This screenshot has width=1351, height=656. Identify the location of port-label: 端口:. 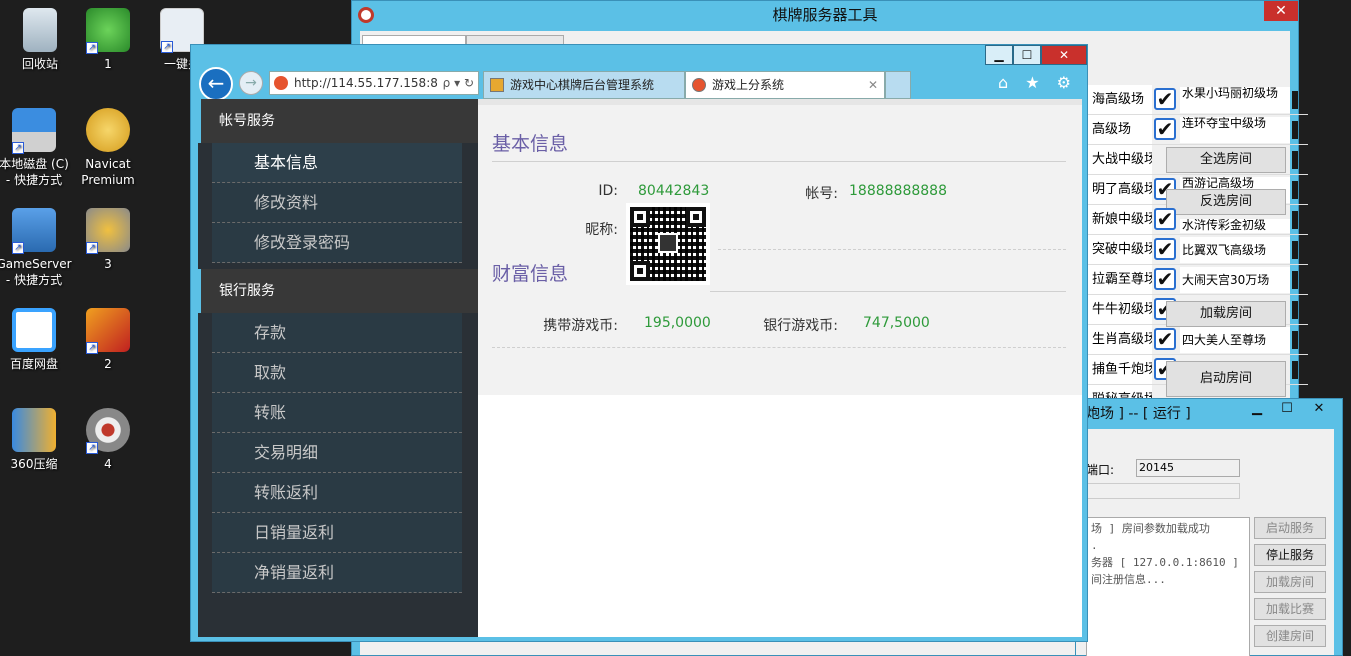
(1100, 470).